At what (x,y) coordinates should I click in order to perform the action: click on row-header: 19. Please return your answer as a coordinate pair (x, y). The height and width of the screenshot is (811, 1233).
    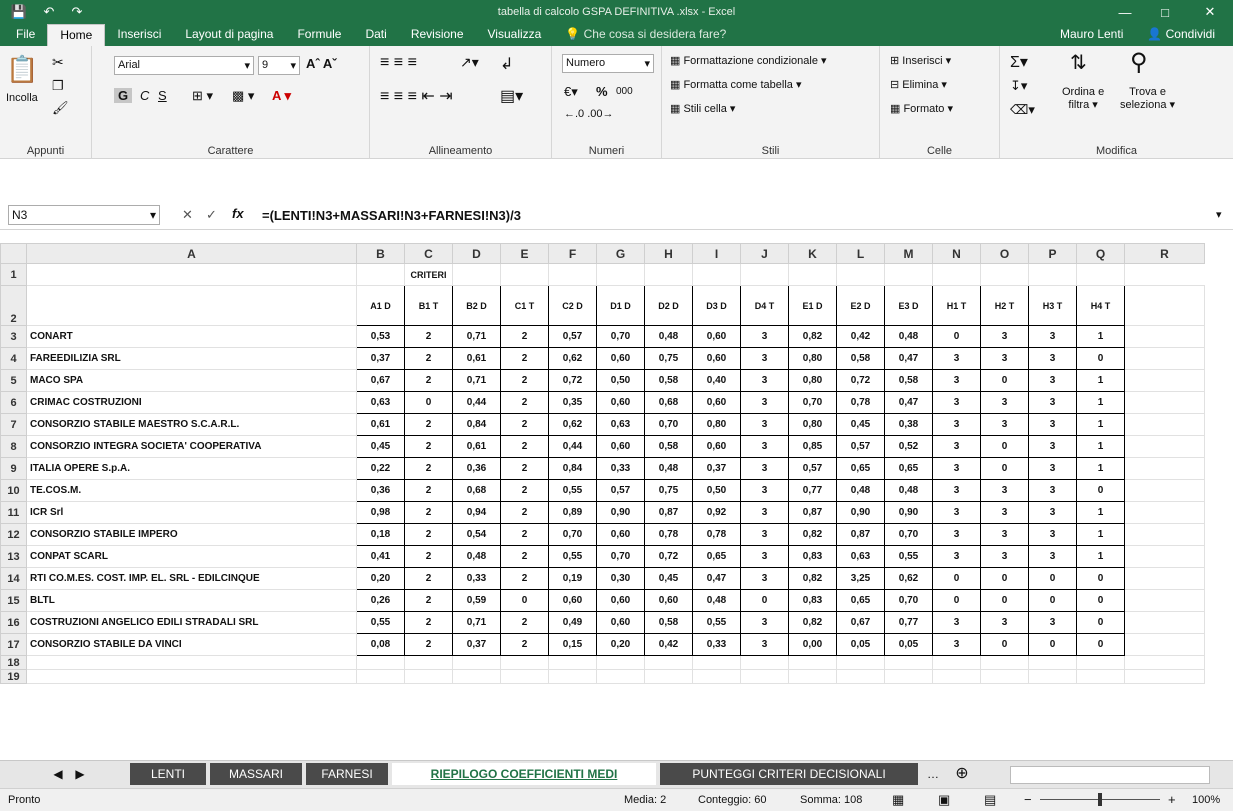
    Looking at the image, I should click on (13, 676).